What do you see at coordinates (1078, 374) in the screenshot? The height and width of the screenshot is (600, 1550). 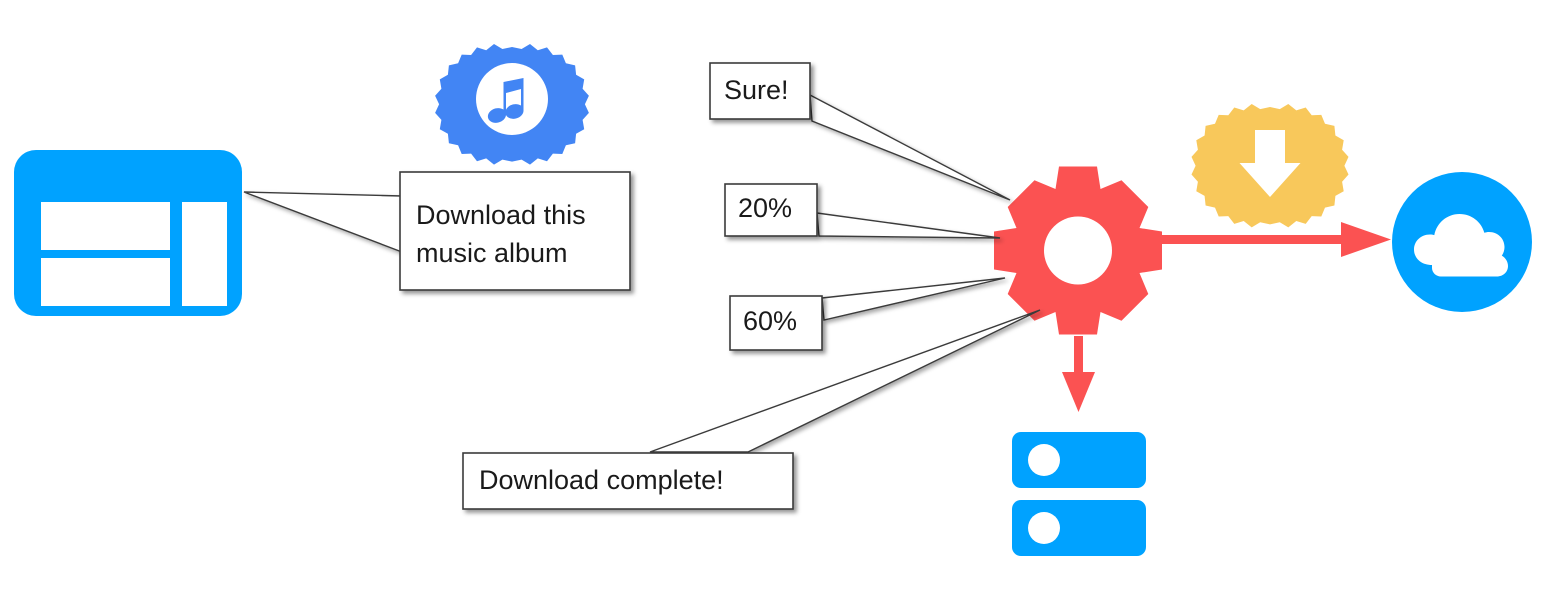 I see `arrow-gear-to-server-icon` at bounding box center [1078, 374].